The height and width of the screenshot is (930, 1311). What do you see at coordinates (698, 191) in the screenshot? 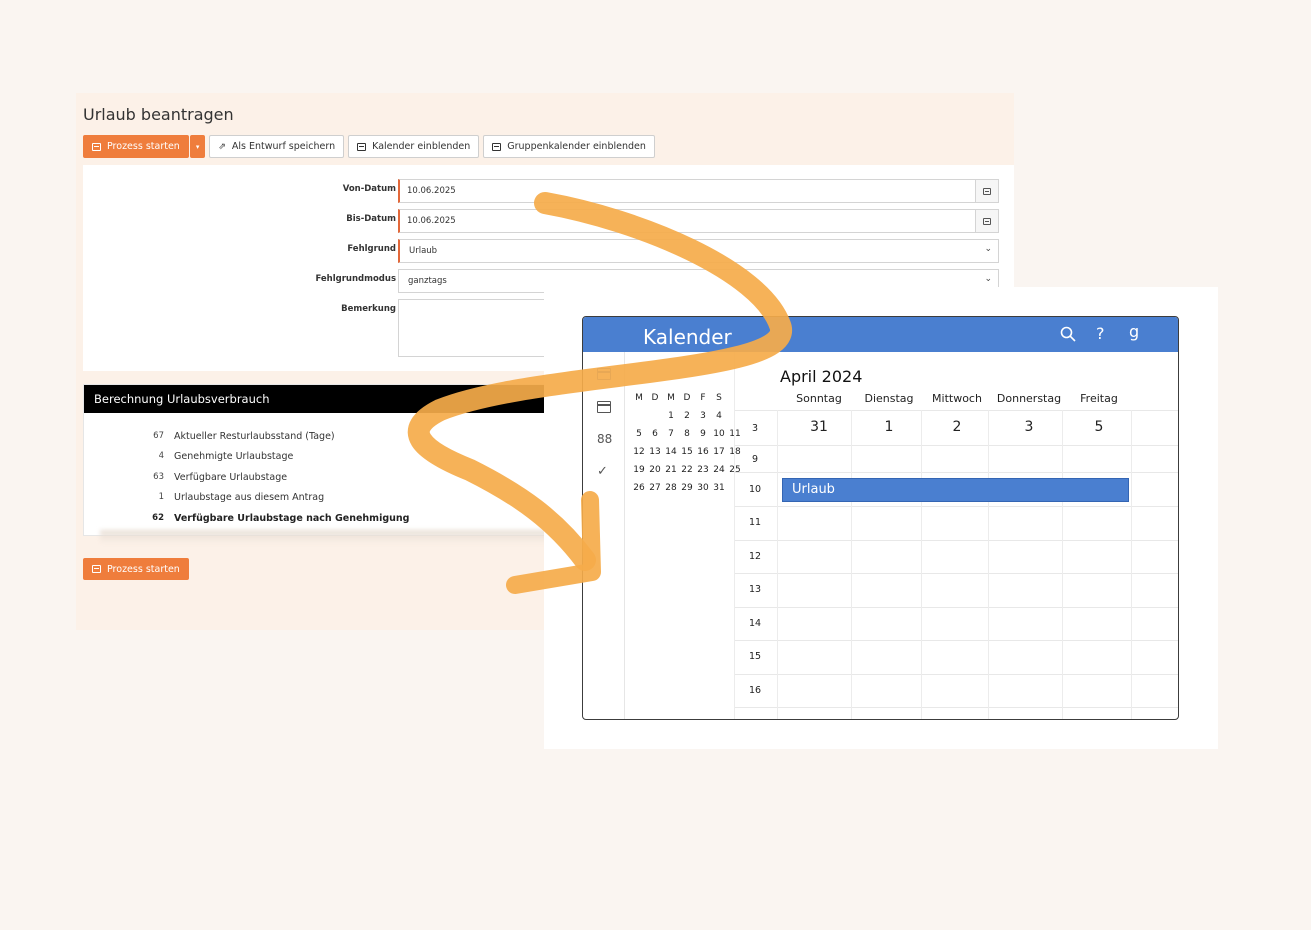
I see `von-datum-input: 10.06.2025` at bounding box center [698, 191].